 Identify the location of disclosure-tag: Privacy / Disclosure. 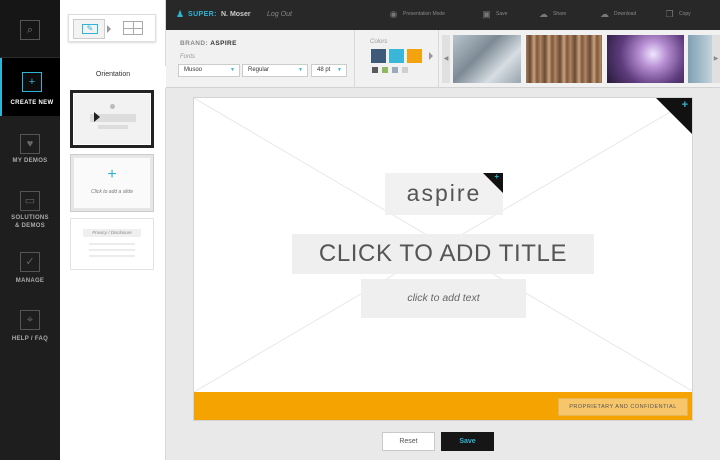
(112, 233).